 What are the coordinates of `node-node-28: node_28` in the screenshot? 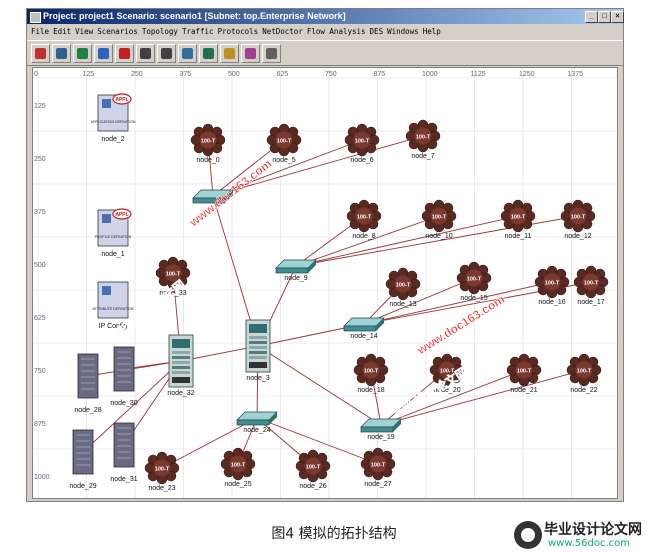 It's located at (88, 383).